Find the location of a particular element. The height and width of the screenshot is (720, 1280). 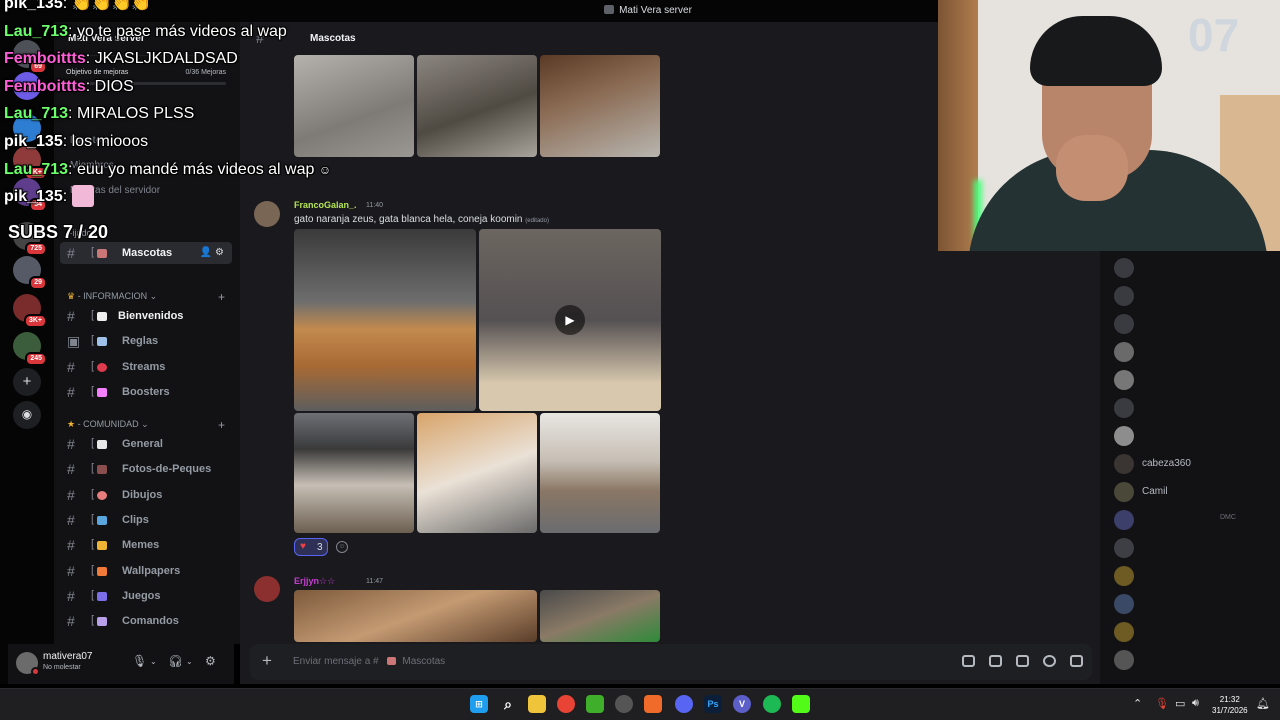

channel-wallpapers: #[ Wallpapers is located at coordinates (146, 571).